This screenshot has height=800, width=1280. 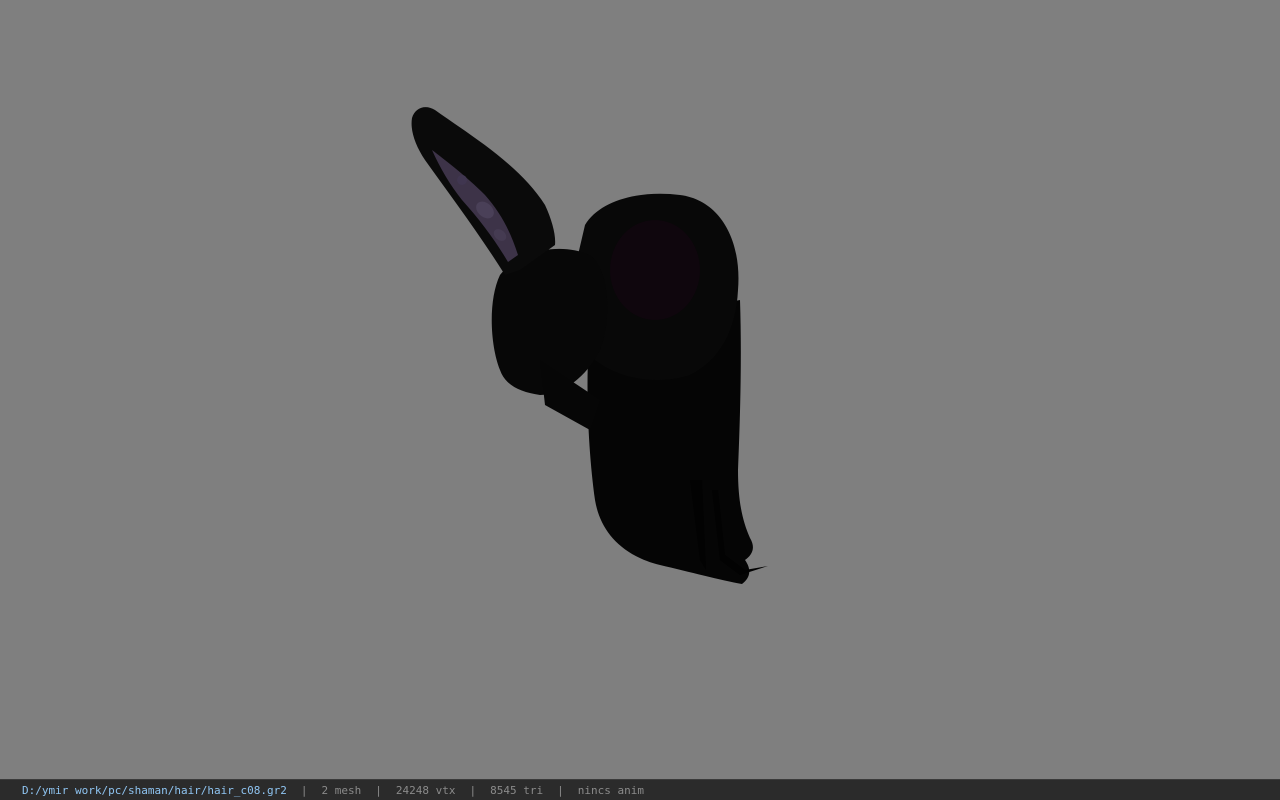 What do you see at coordinates (425, 790) in the screenshot?
I see `vertex-count: 24248 vtx` at bounding box center [425, 790].